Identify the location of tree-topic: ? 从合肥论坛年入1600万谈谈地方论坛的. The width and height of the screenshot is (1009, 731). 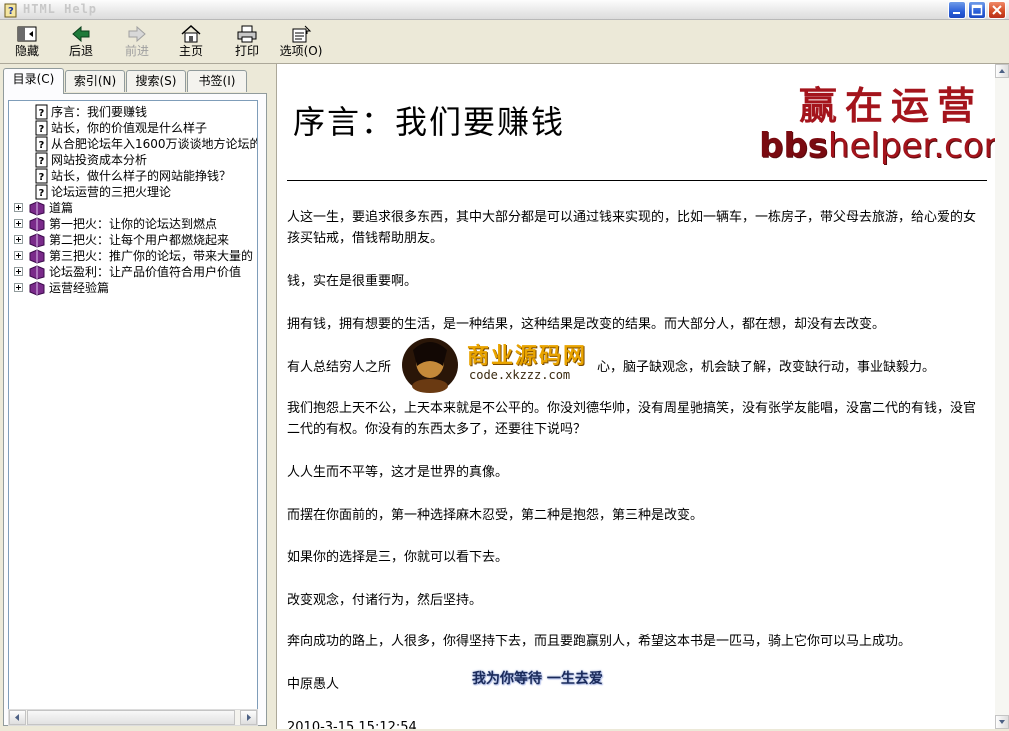
(133, 144).